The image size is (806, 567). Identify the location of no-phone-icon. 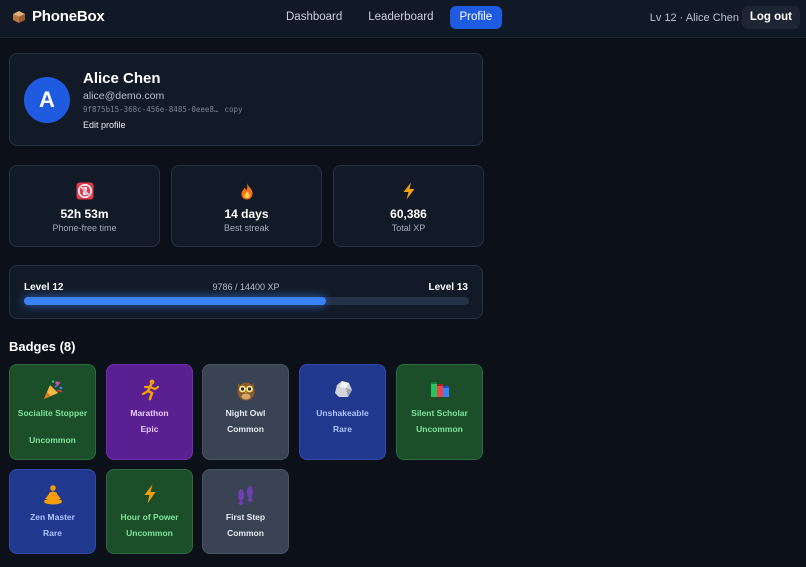
(84, 191).